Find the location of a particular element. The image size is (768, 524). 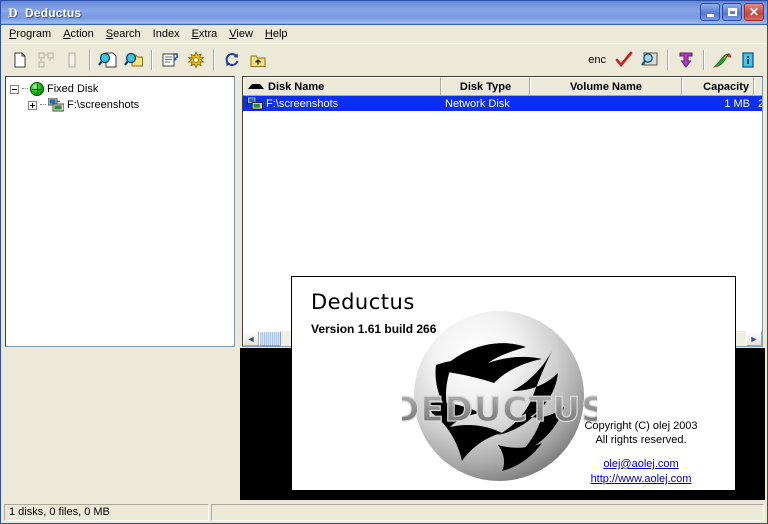

about-website-link: http://www.aolej.com is located at coordinates (641, 479).